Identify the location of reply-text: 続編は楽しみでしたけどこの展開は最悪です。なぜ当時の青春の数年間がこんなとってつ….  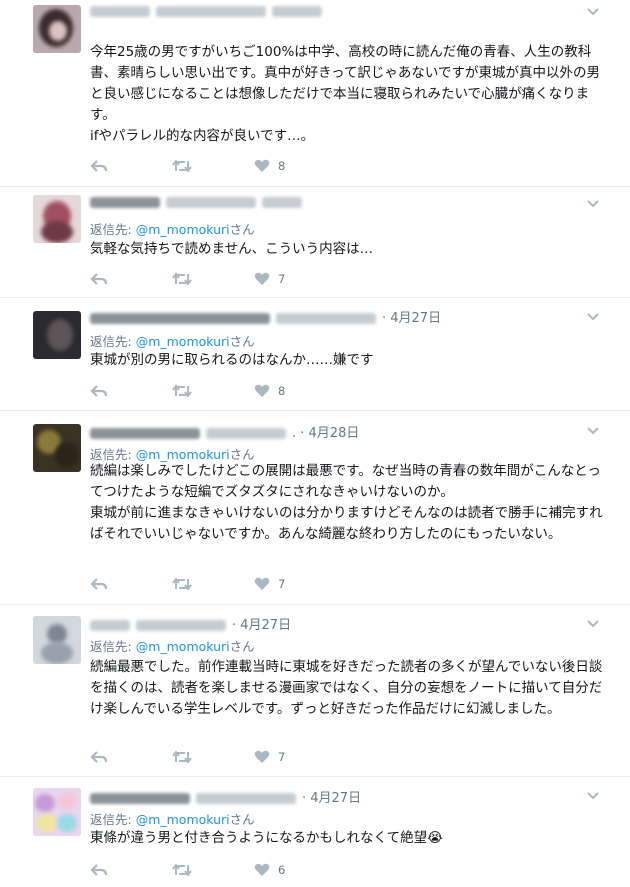
(346, 502).